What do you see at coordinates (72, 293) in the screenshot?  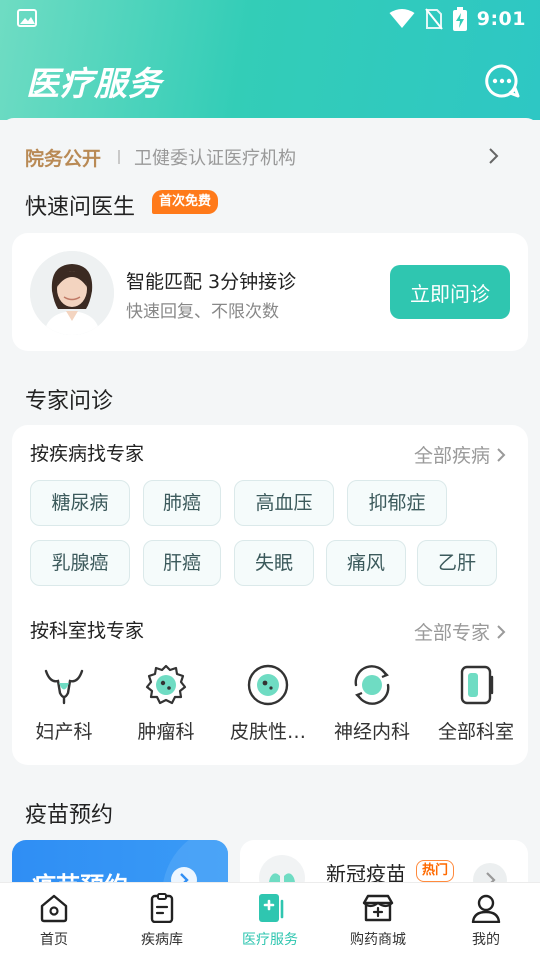 I see `doctor-avatar` at bounding box center [72, 293].